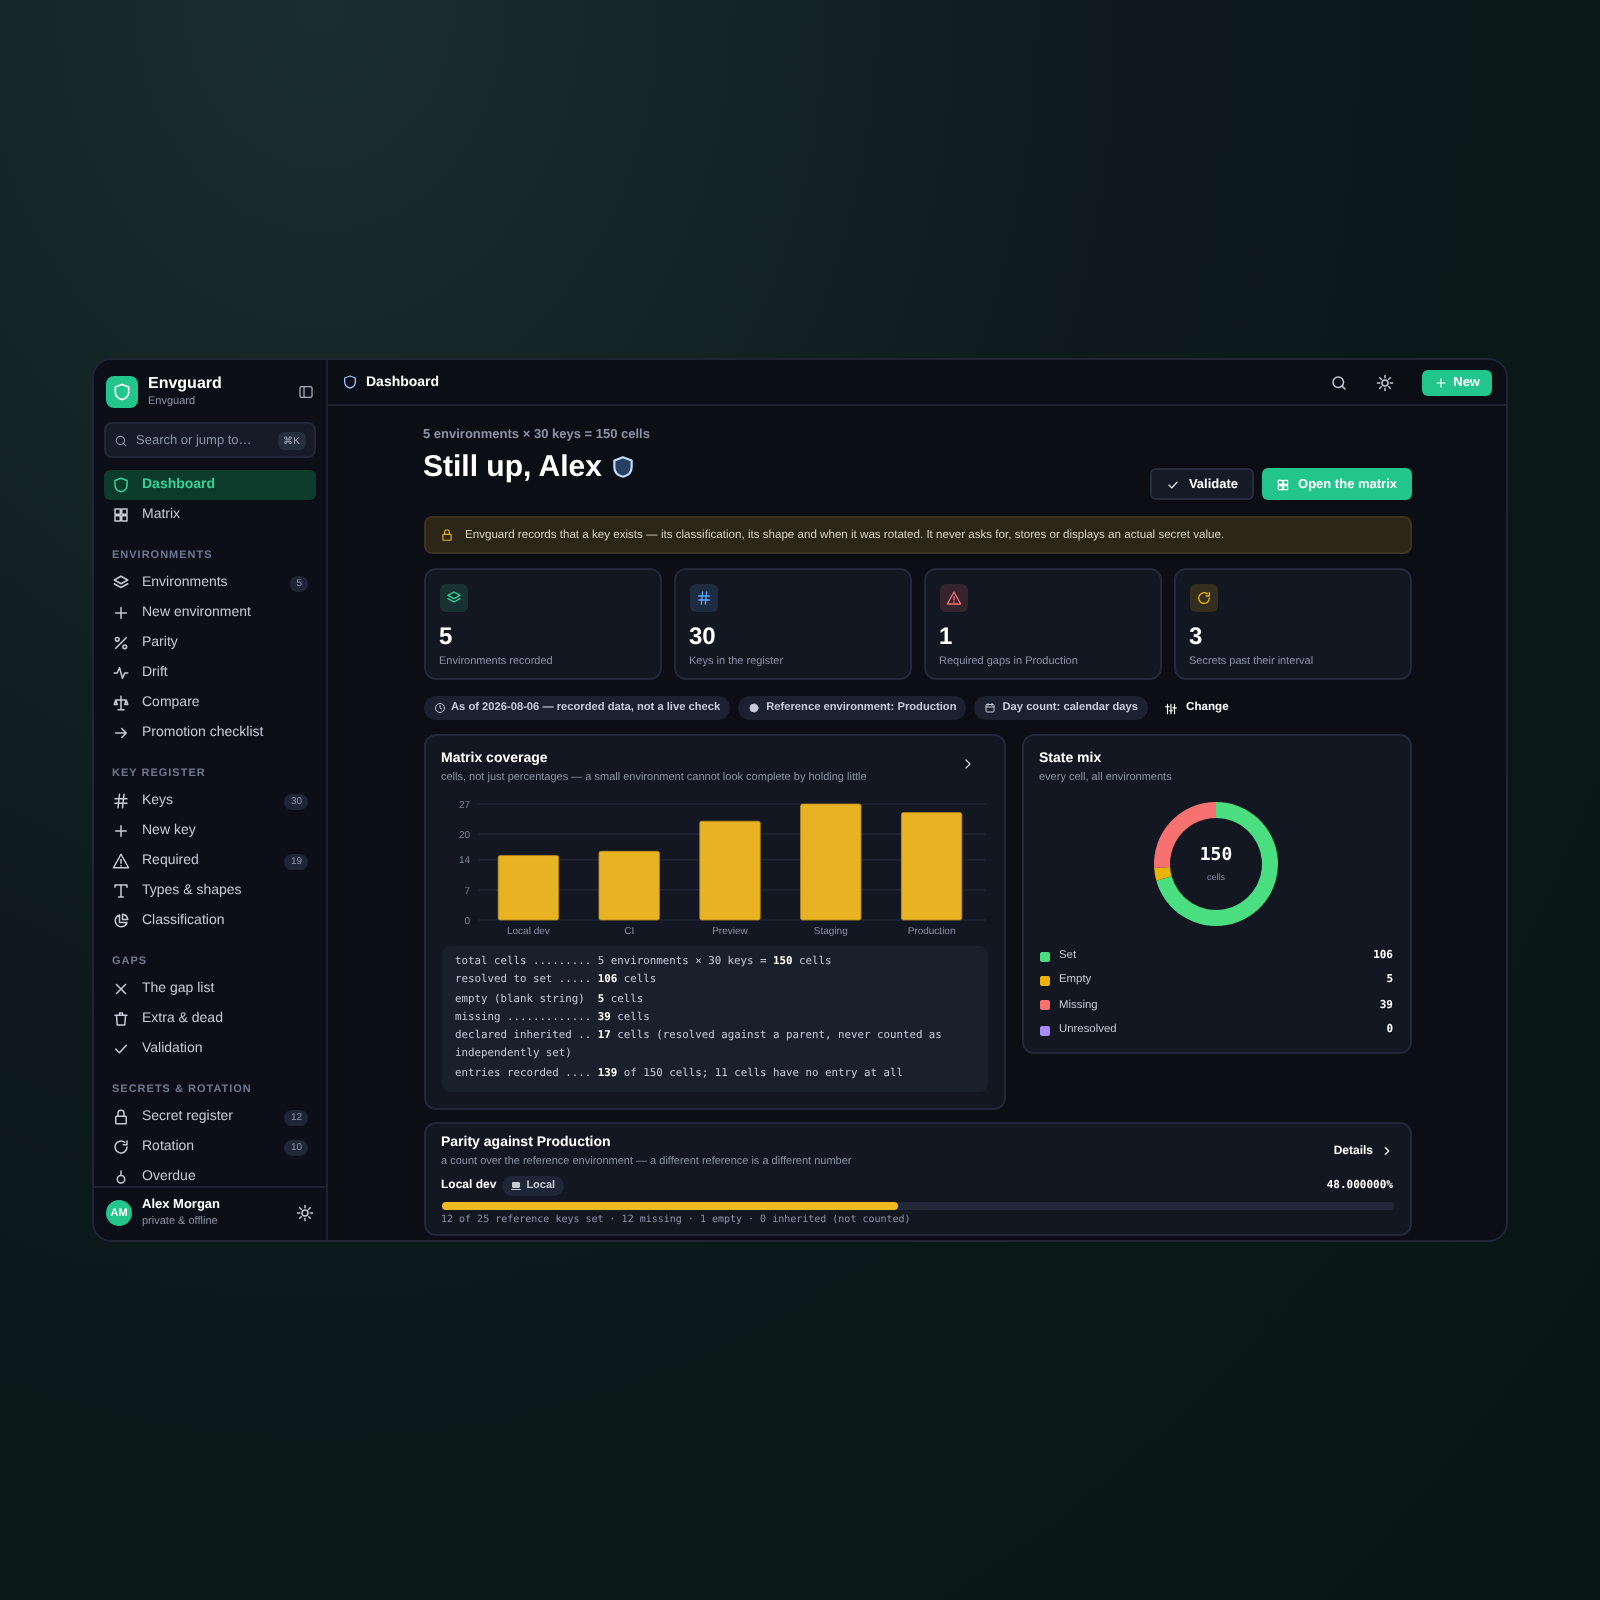 The image size is (1600, 1600). Describe the element at coordinates (121, 989) in the screenshot. I see `x-mark-icon` at that location.